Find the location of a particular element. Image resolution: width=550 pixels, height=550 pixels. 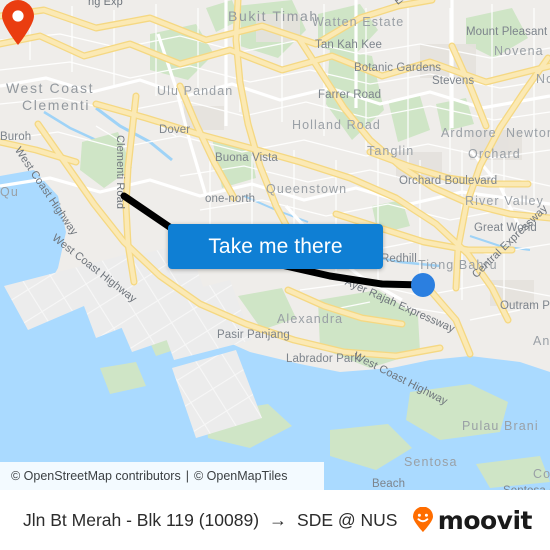

trip-origin: Jln Bt Merah - Blk 119 (10089) is located at coordinates (141, 519).